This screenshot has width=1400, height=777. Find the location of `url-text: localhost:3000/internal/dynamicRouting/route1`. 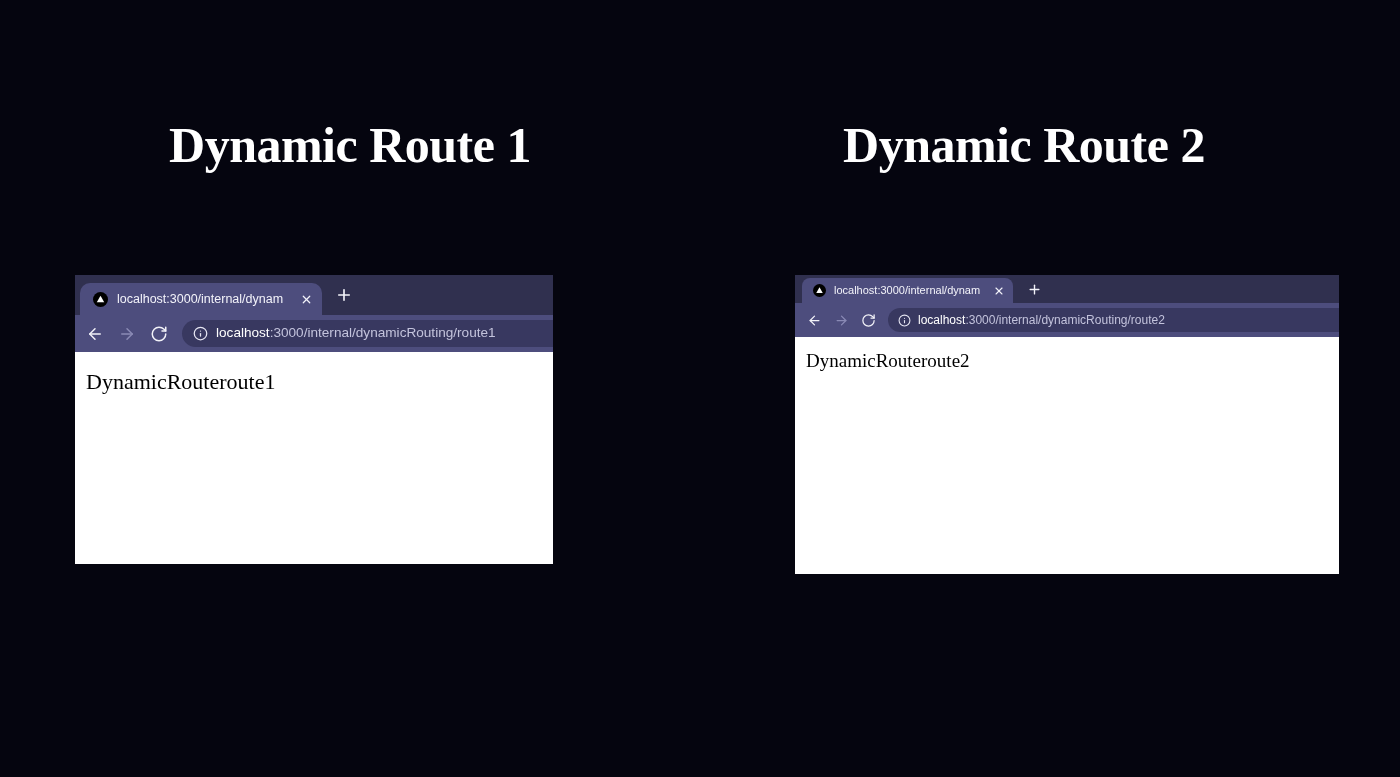

url-text: localhost:3000/internal/dynamicRouting/route1 is located at coordinates (356, 333).